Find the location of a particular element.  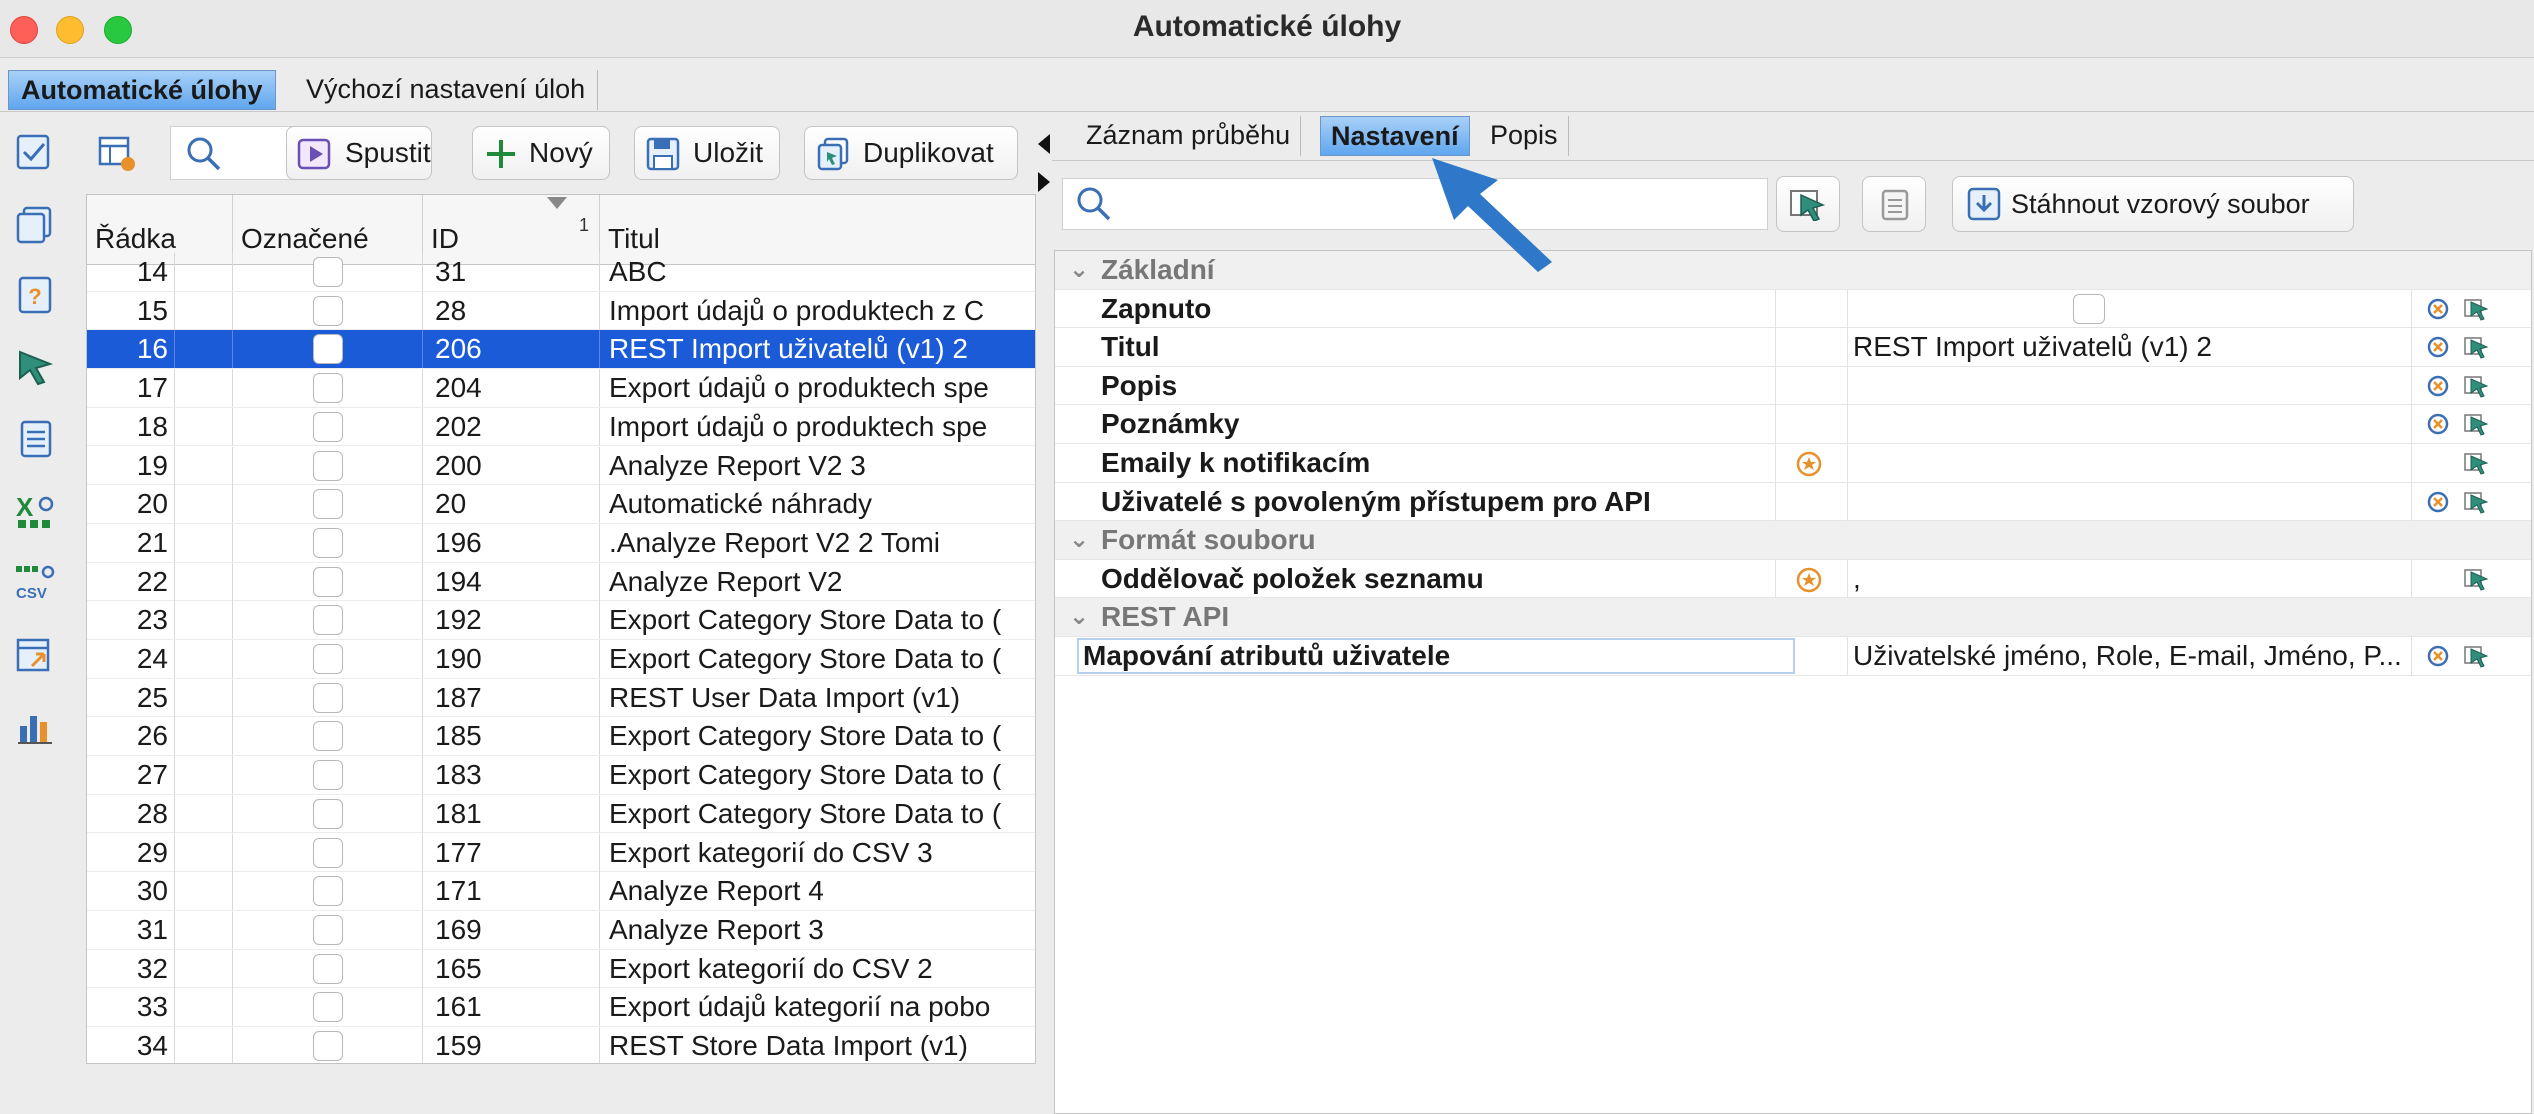

csv-export-icon: CSV is located at coordinates (35, 583).